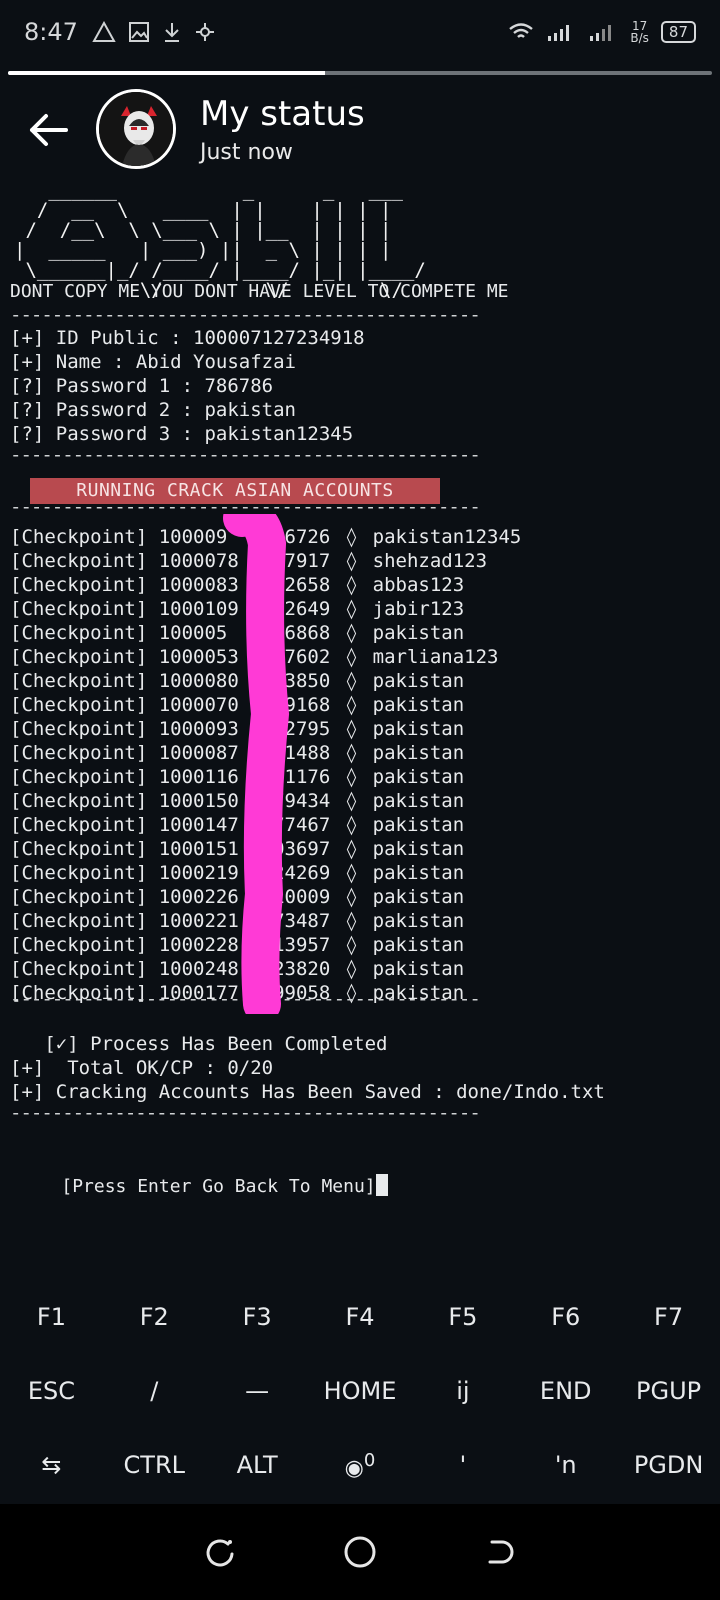 The height and width of the screenshot is (1600, 720). Describe the element at coordinates (220, 1552) in the screenshot. I see `recent-apps-icon` at that location.